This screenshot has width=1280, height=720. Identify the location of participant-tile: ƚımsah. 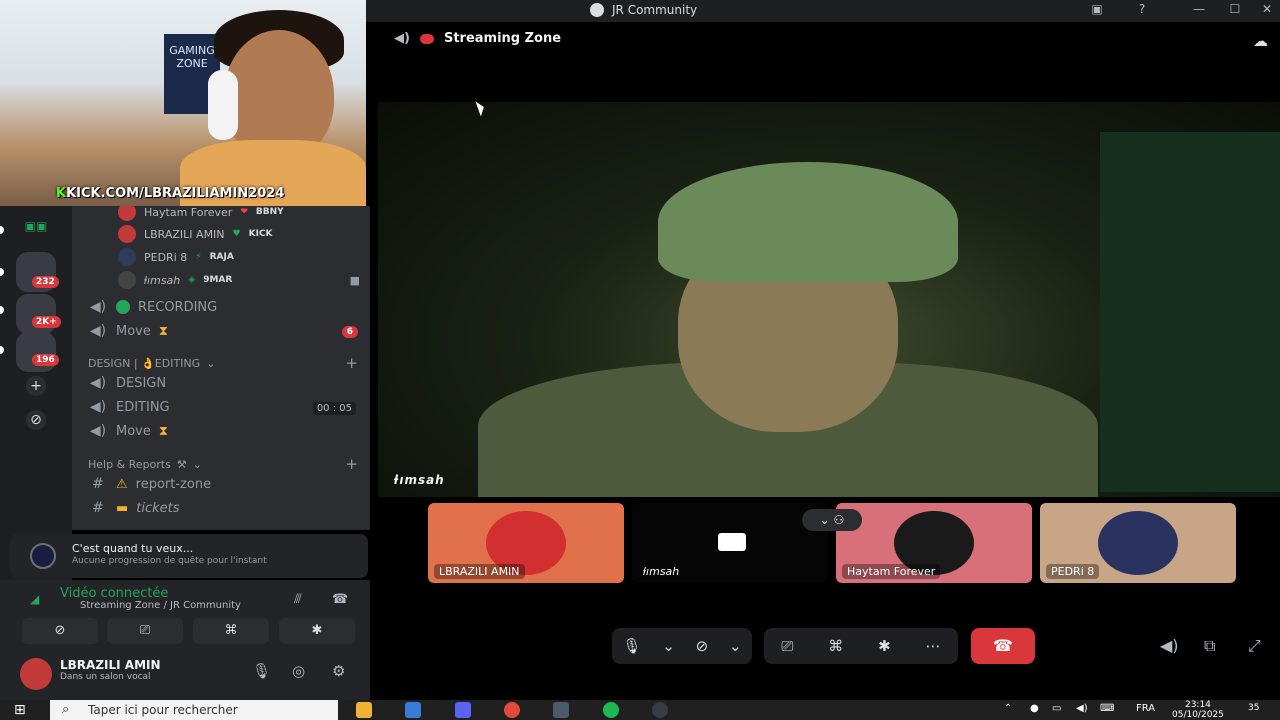
(730, 543).